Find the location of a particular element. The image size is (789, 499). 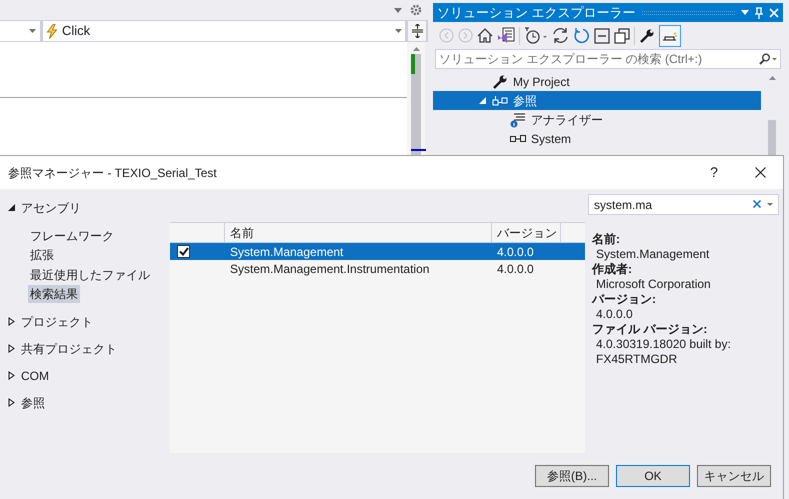

editor-scrollbar is located at coordinates (416, 98).